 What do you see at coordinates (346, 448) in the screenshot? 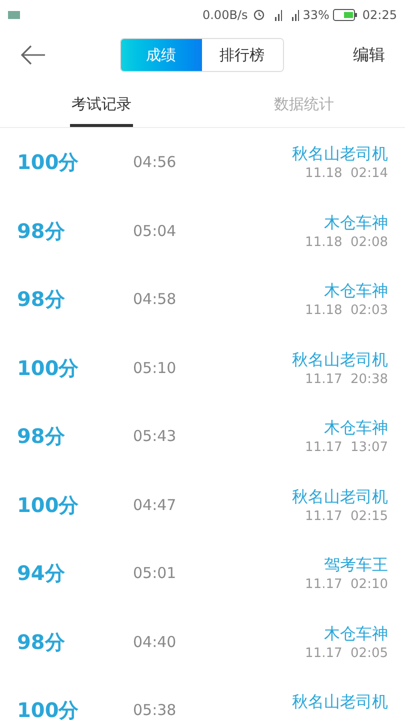
I see `date: 11.17 13:07` at bounding box center [346, 448].